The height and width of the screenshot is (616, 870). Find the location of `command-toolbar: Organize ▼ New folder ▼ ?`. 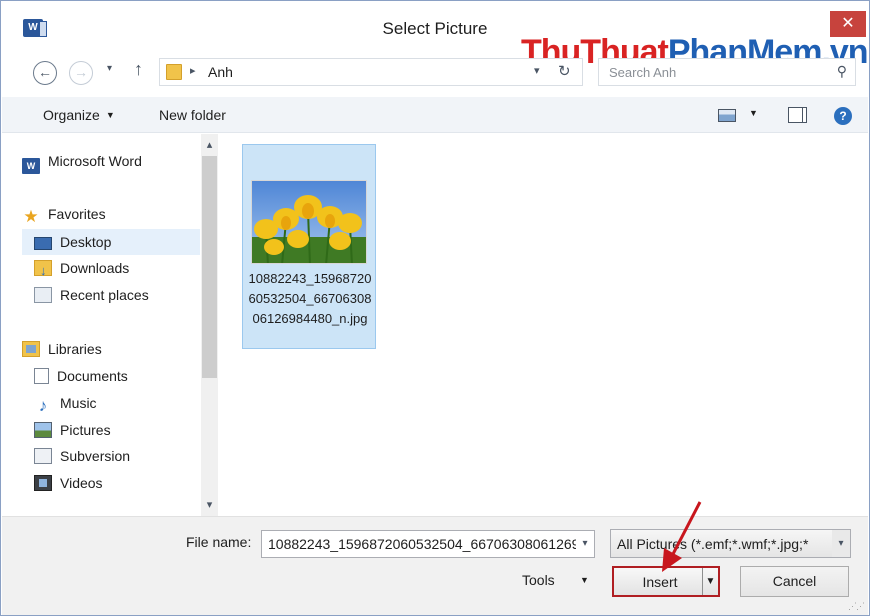

command-toolbar: Organize ▼ New folder ▼ ? is located at coordinates (435, 115).